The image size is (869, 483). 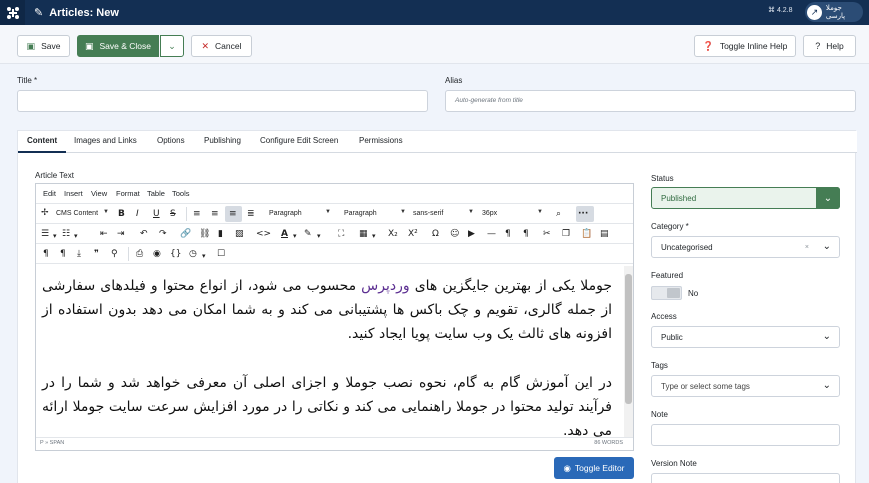 I want to click on help-button: ? Help, so click(x=829, y=46).